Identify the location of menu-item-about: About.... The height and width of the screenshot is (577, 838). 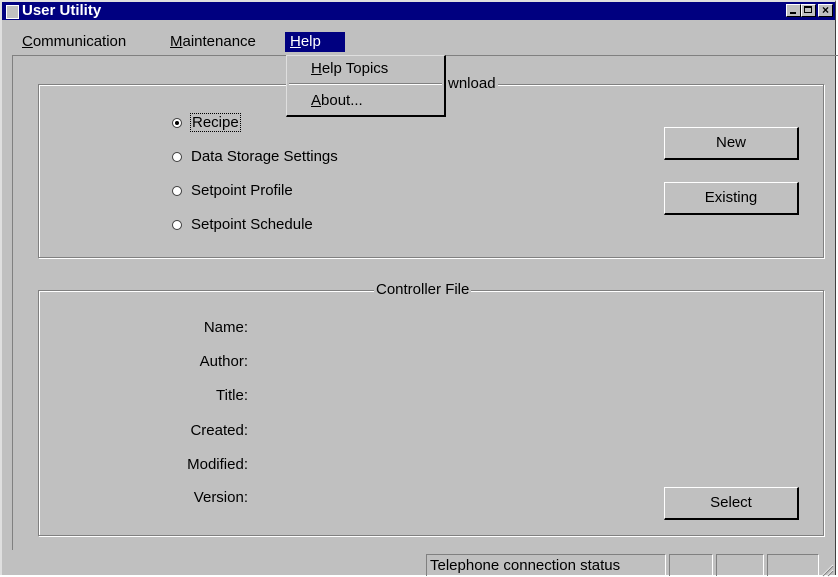
(337, 100).